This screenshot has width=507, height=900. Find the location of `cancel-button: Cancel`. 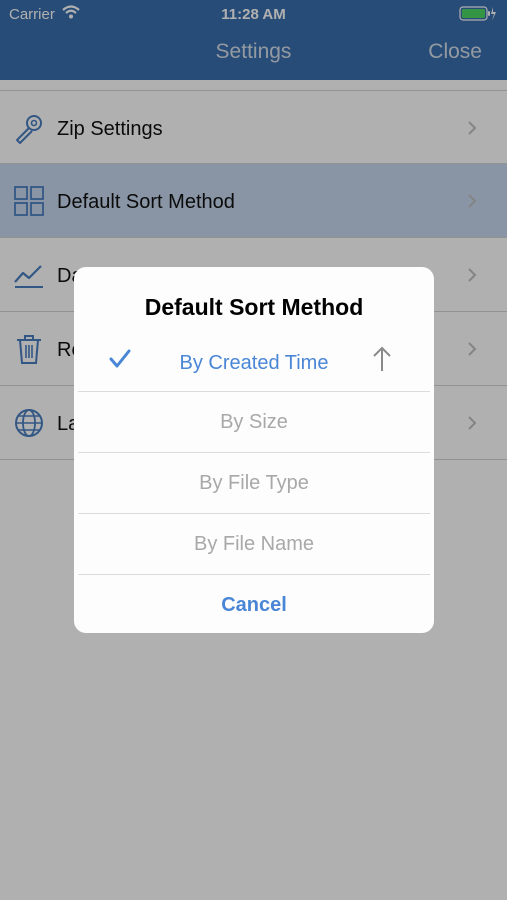

cancel-button: Cancel is located at coordinates (254, 603).